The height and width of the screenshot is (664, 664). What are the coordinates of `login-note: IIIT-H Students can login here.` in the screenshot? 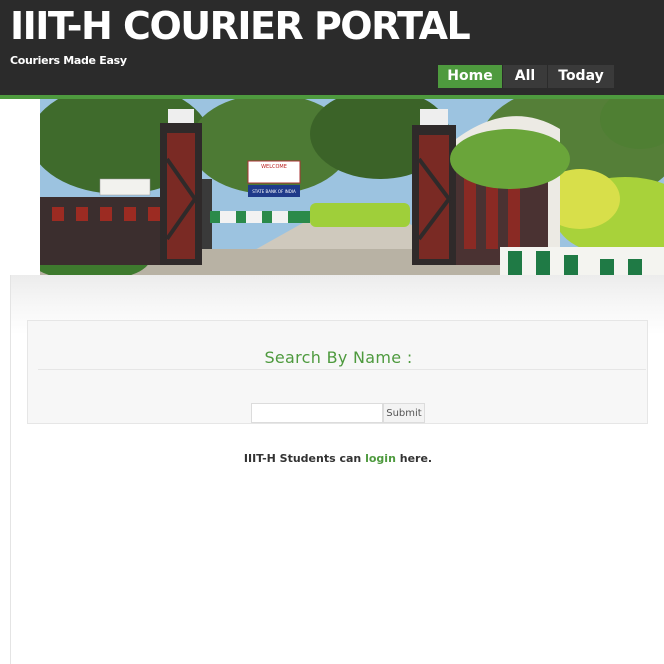 It's located at (337, 458).